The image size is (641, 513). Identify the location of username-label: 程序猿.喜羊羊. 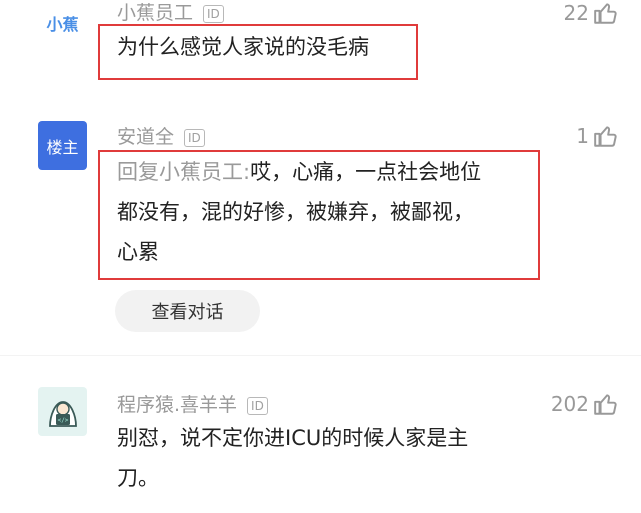
(177, 405).